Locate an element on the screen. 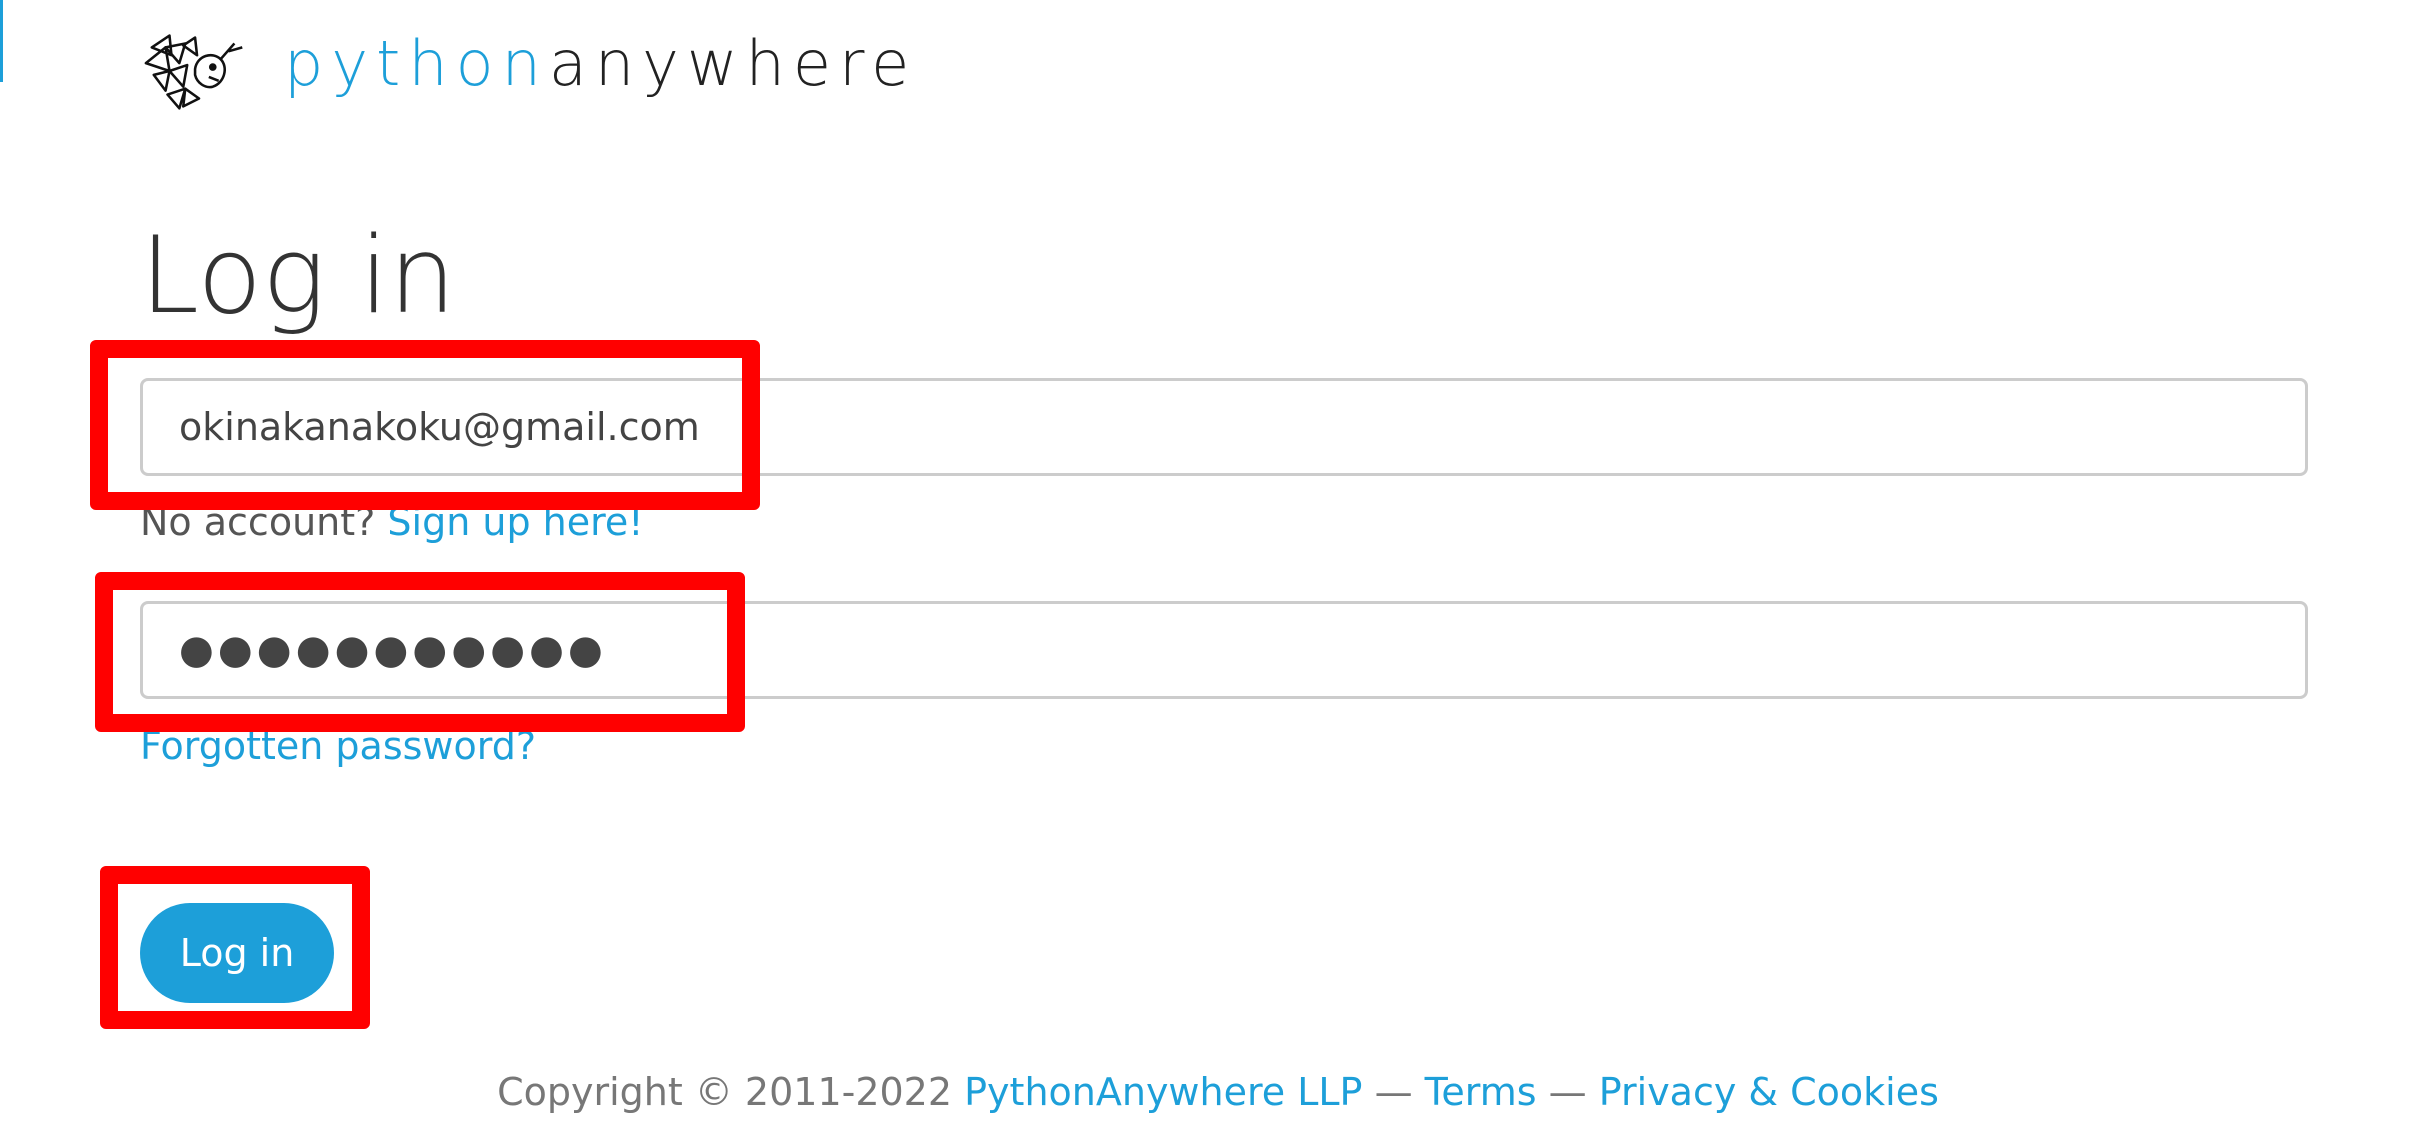  window-edge-marker is located at coordinates (1, 41).